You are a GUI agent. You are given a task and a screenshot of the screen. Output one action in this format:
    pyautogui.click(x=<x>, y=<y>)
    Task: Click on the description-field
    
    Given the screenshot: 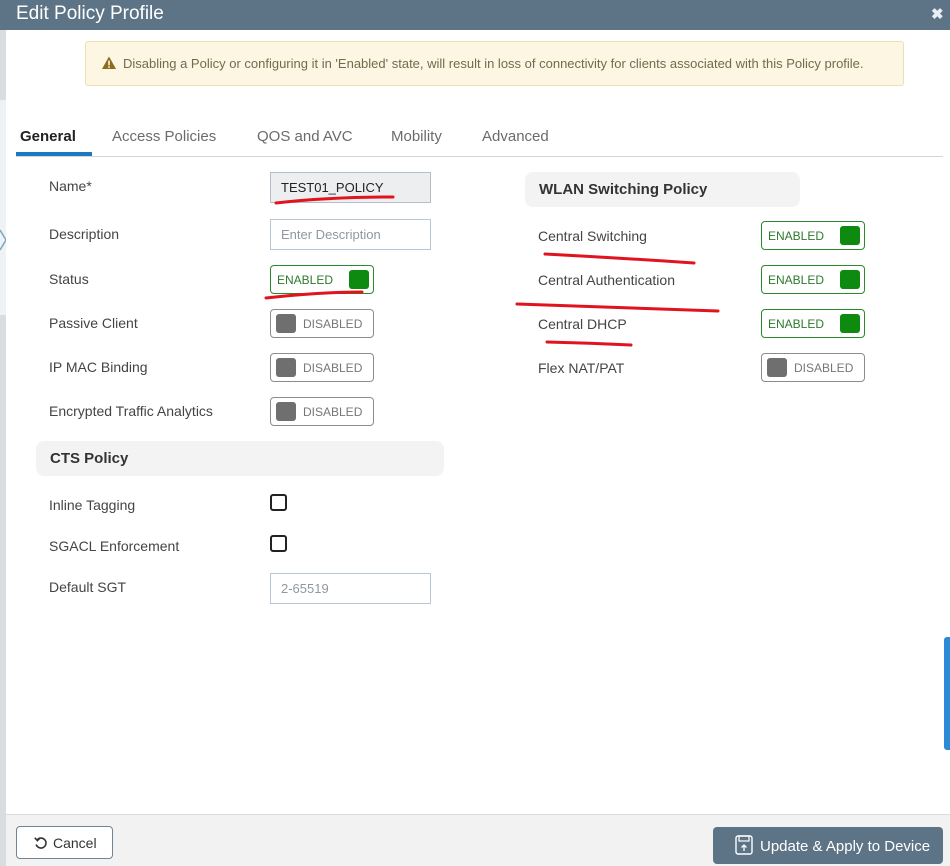 What is the action you would take?
    pyautogui.click(x=350, y=234)
    